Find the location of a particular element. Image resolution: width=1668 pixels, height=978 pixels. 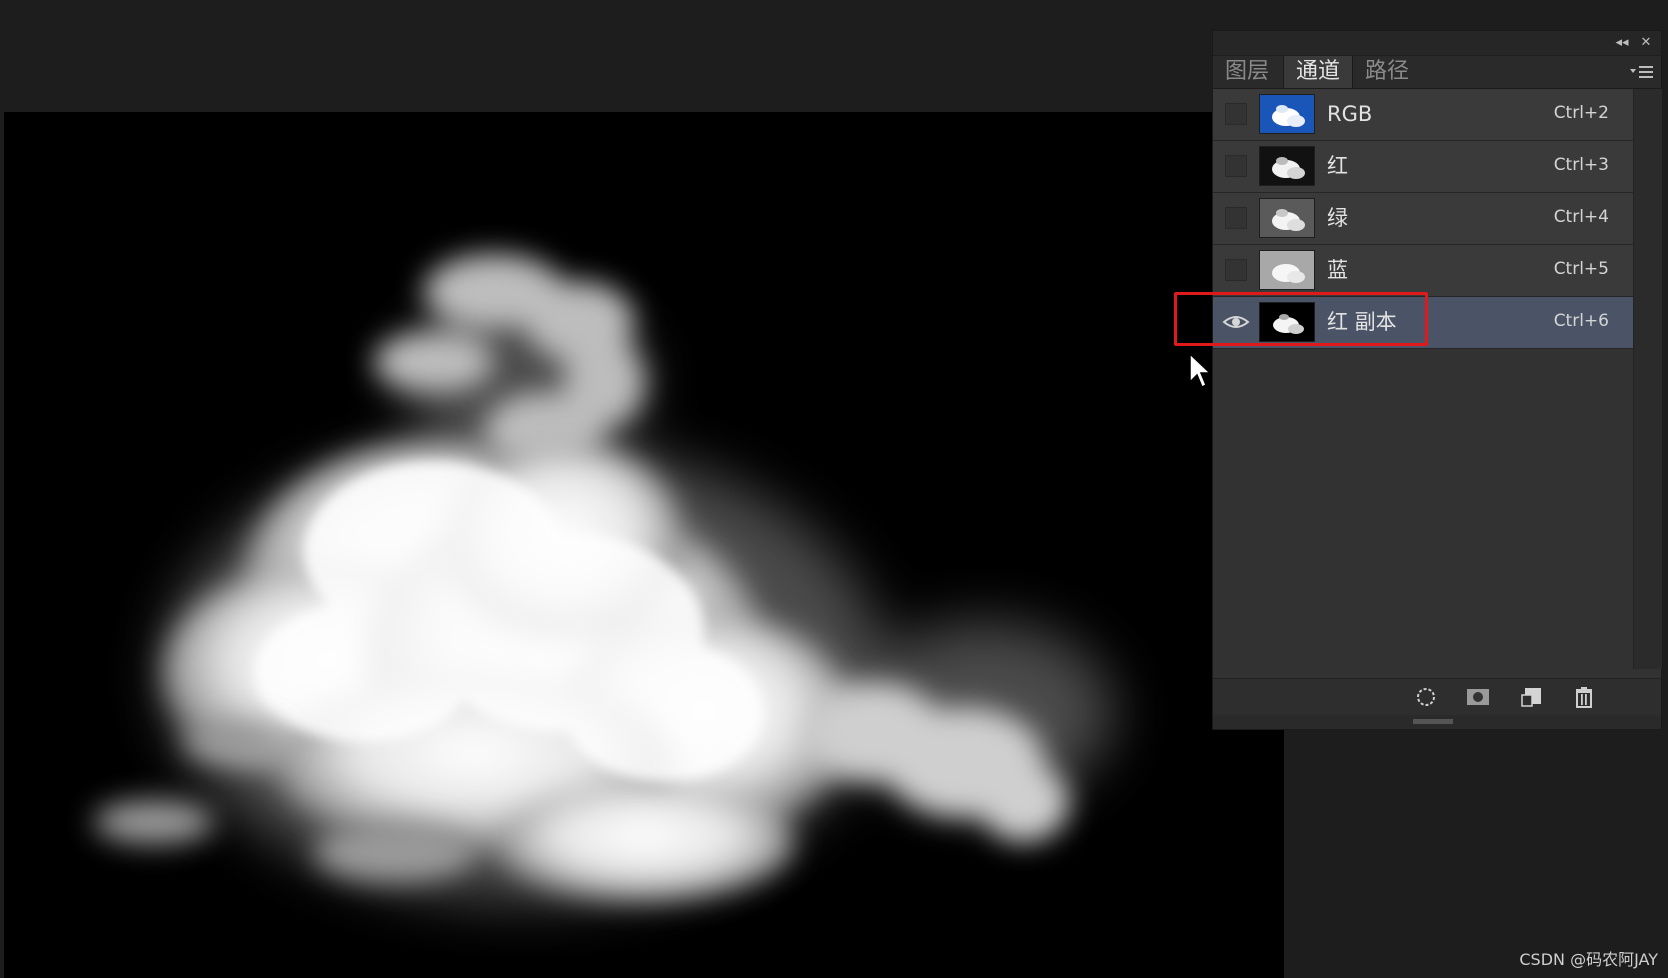

panel-tab-bar: 图层 通道 路径 is located at coordinates (1437, 72).